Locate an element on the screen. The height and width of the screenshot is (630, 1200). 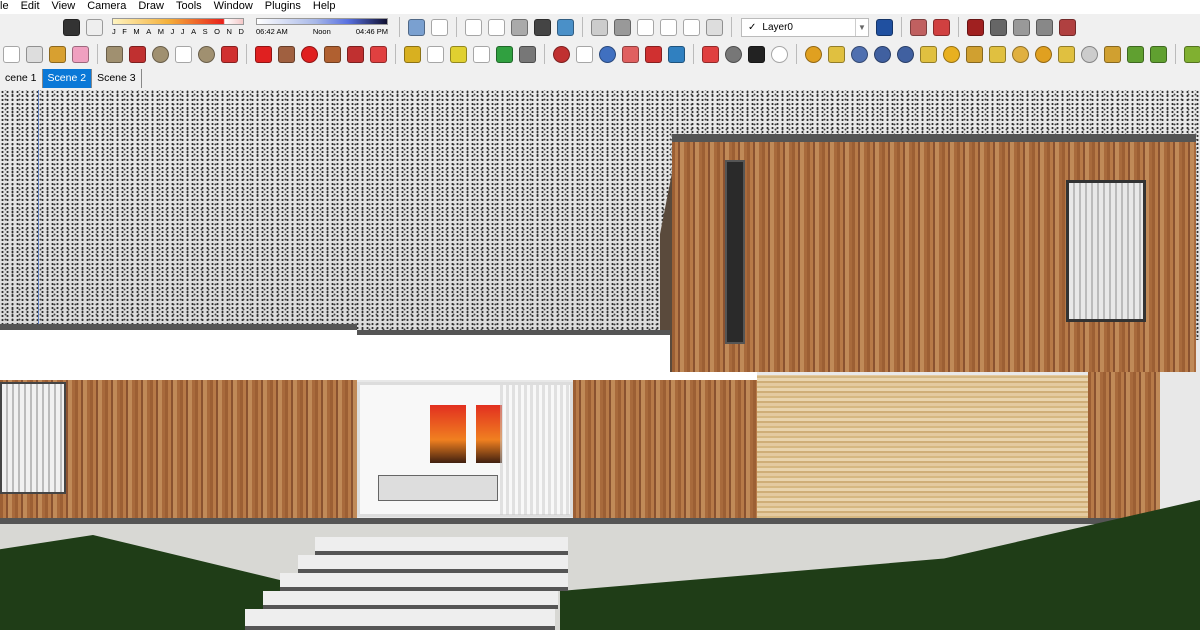
smoove-icon is located at coordinates (1021, 27).